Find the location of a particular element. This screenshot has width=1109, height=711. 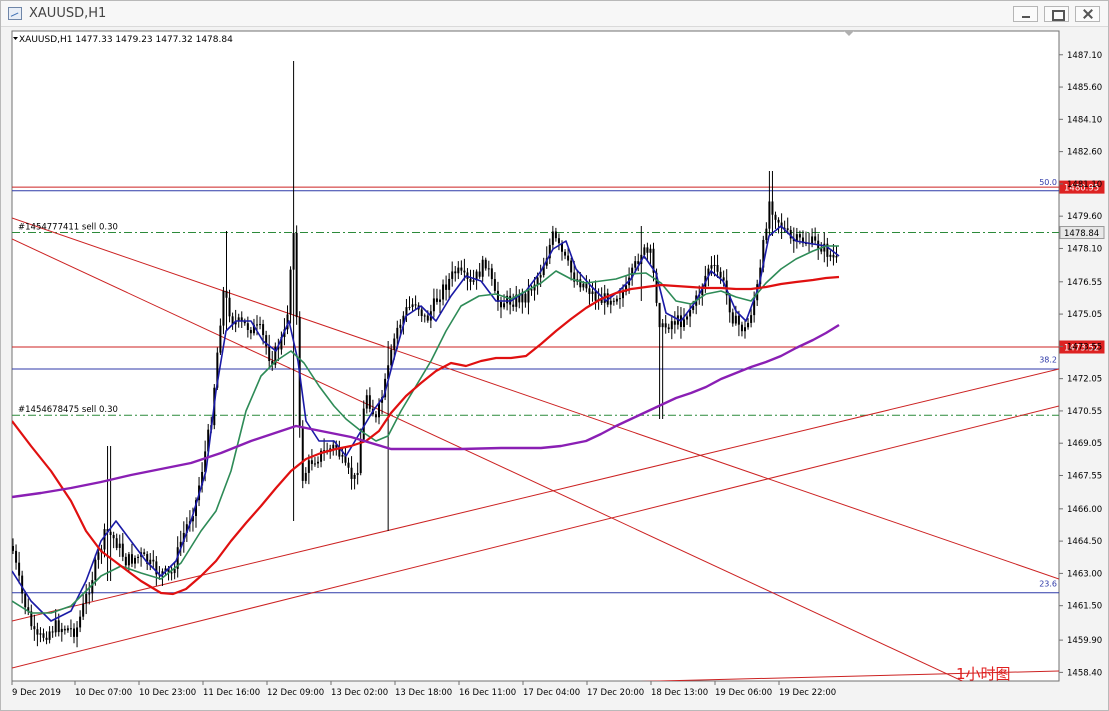

y-tick-label: 1475.05 is located at coordinates (1084, 315).